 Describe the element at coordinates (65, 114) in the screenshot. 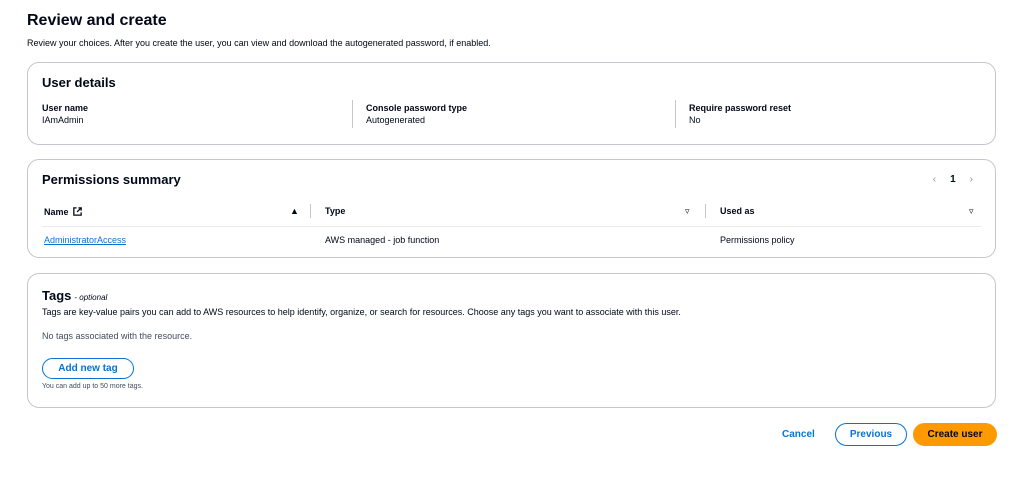

I see `user-name-field: User name IAmAdmin` at that location.